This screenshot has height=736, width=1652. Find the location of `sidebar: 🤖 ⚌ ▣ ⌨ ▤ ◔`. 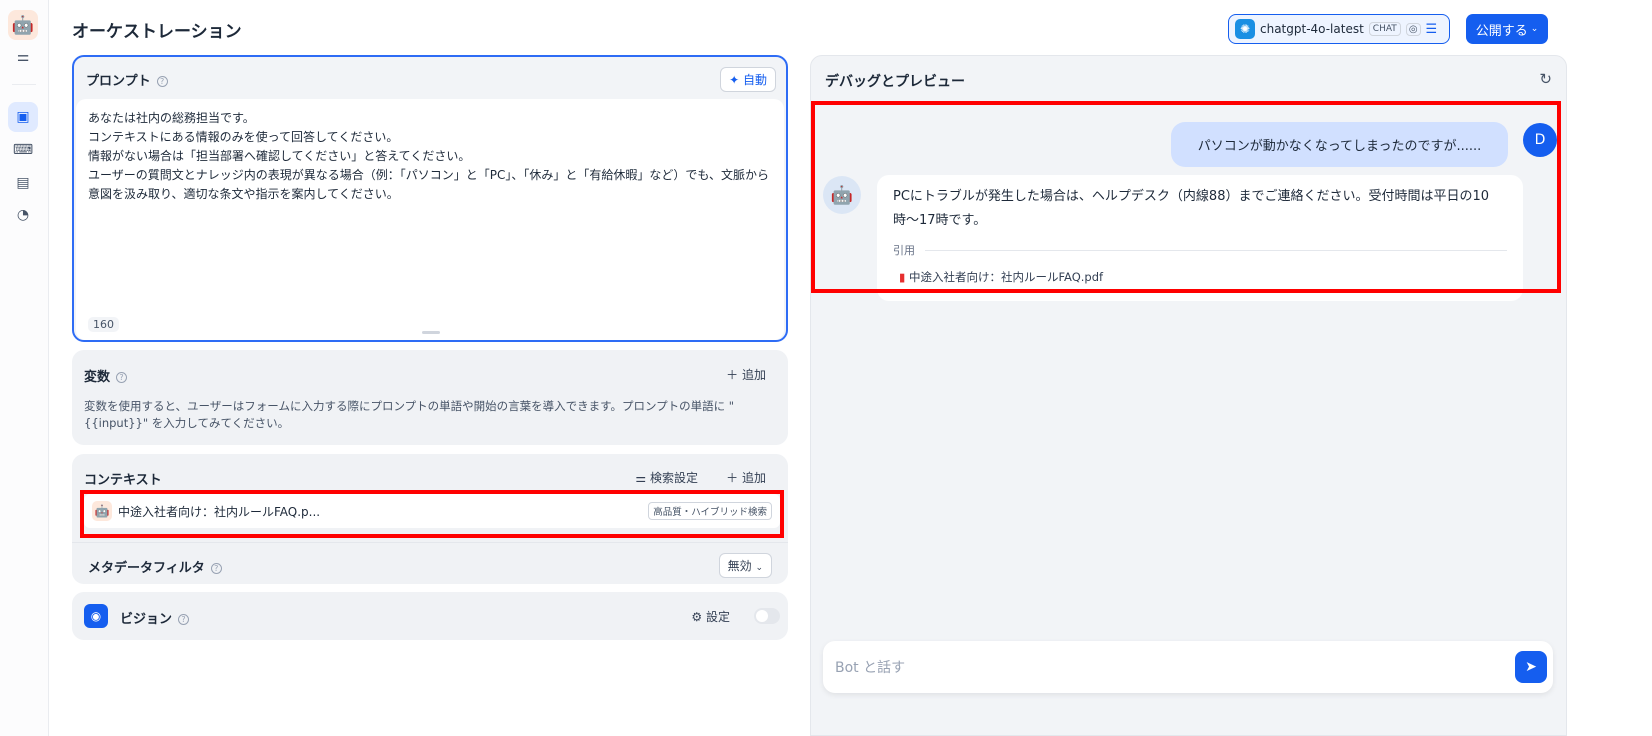

sidebar: 🤖 ⚌ ▣ ⌨ ▤ ◔ is located at coordinates (24, 368).